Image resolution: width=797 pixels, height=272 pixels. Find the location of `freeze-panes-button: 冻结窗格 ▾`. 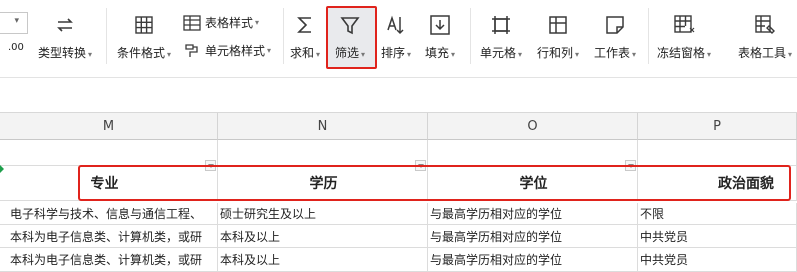

freeze-panes-button: 冻结窗格 ▾ is located at coordinates (684, 36).